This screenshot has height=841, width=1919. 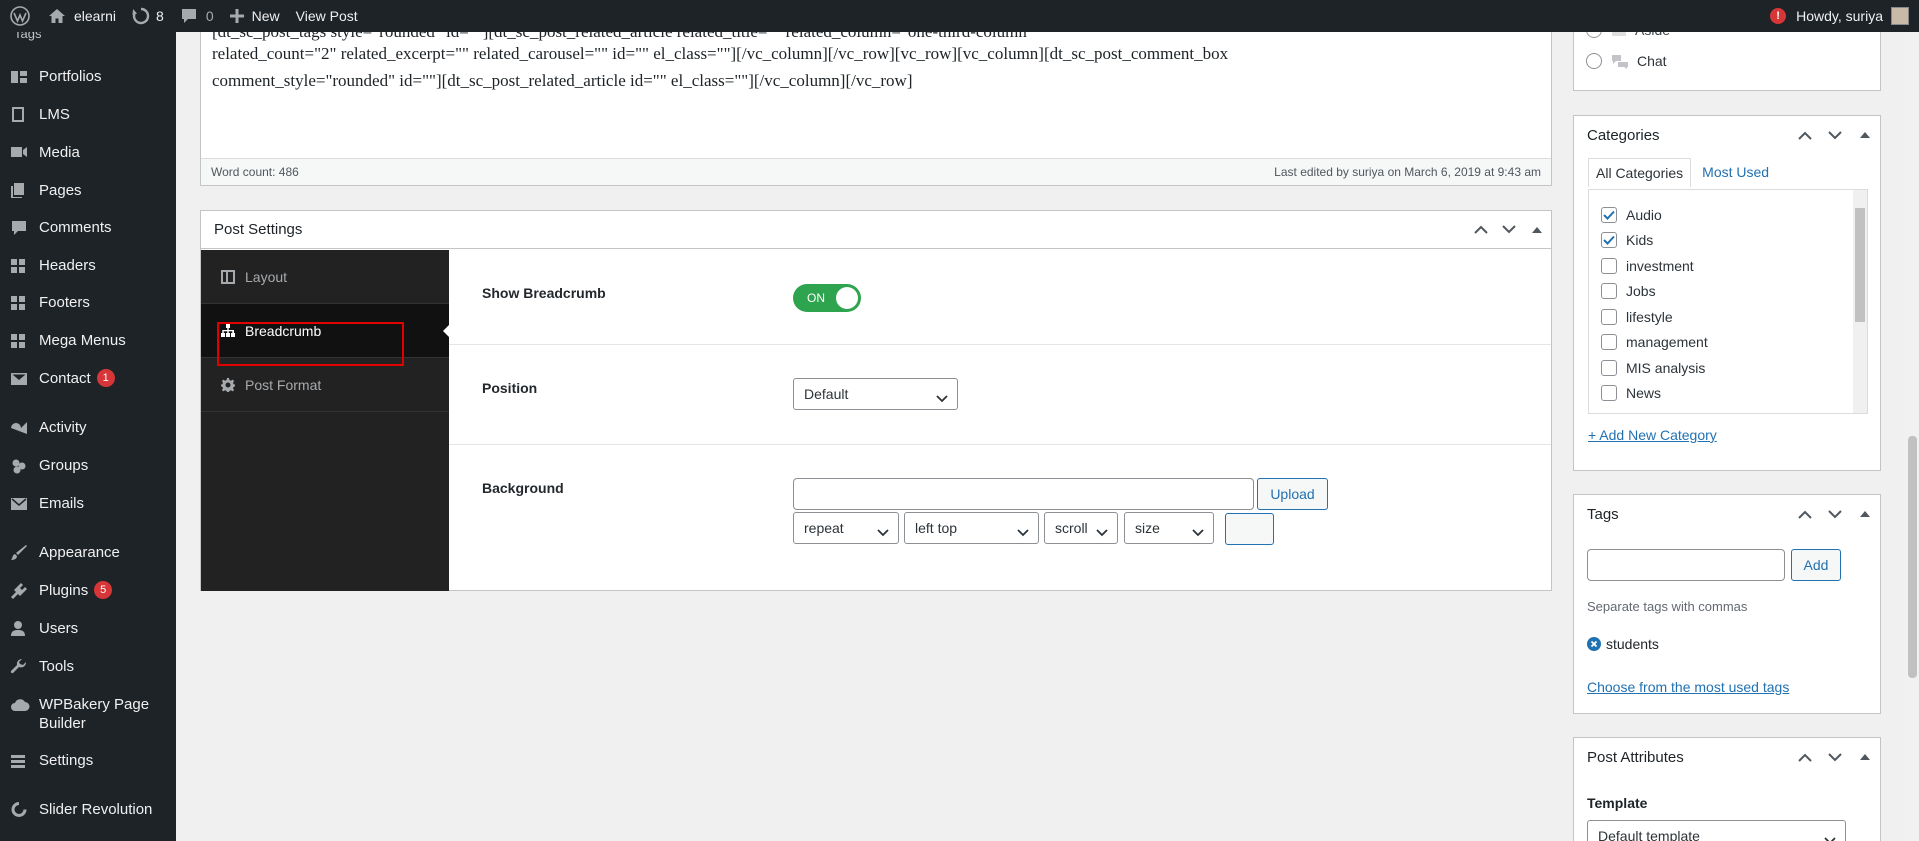 What do you see at coordinates (1667, 342) in the screenshot?
I see `category-label: management` at bounding box center [1667, 342].